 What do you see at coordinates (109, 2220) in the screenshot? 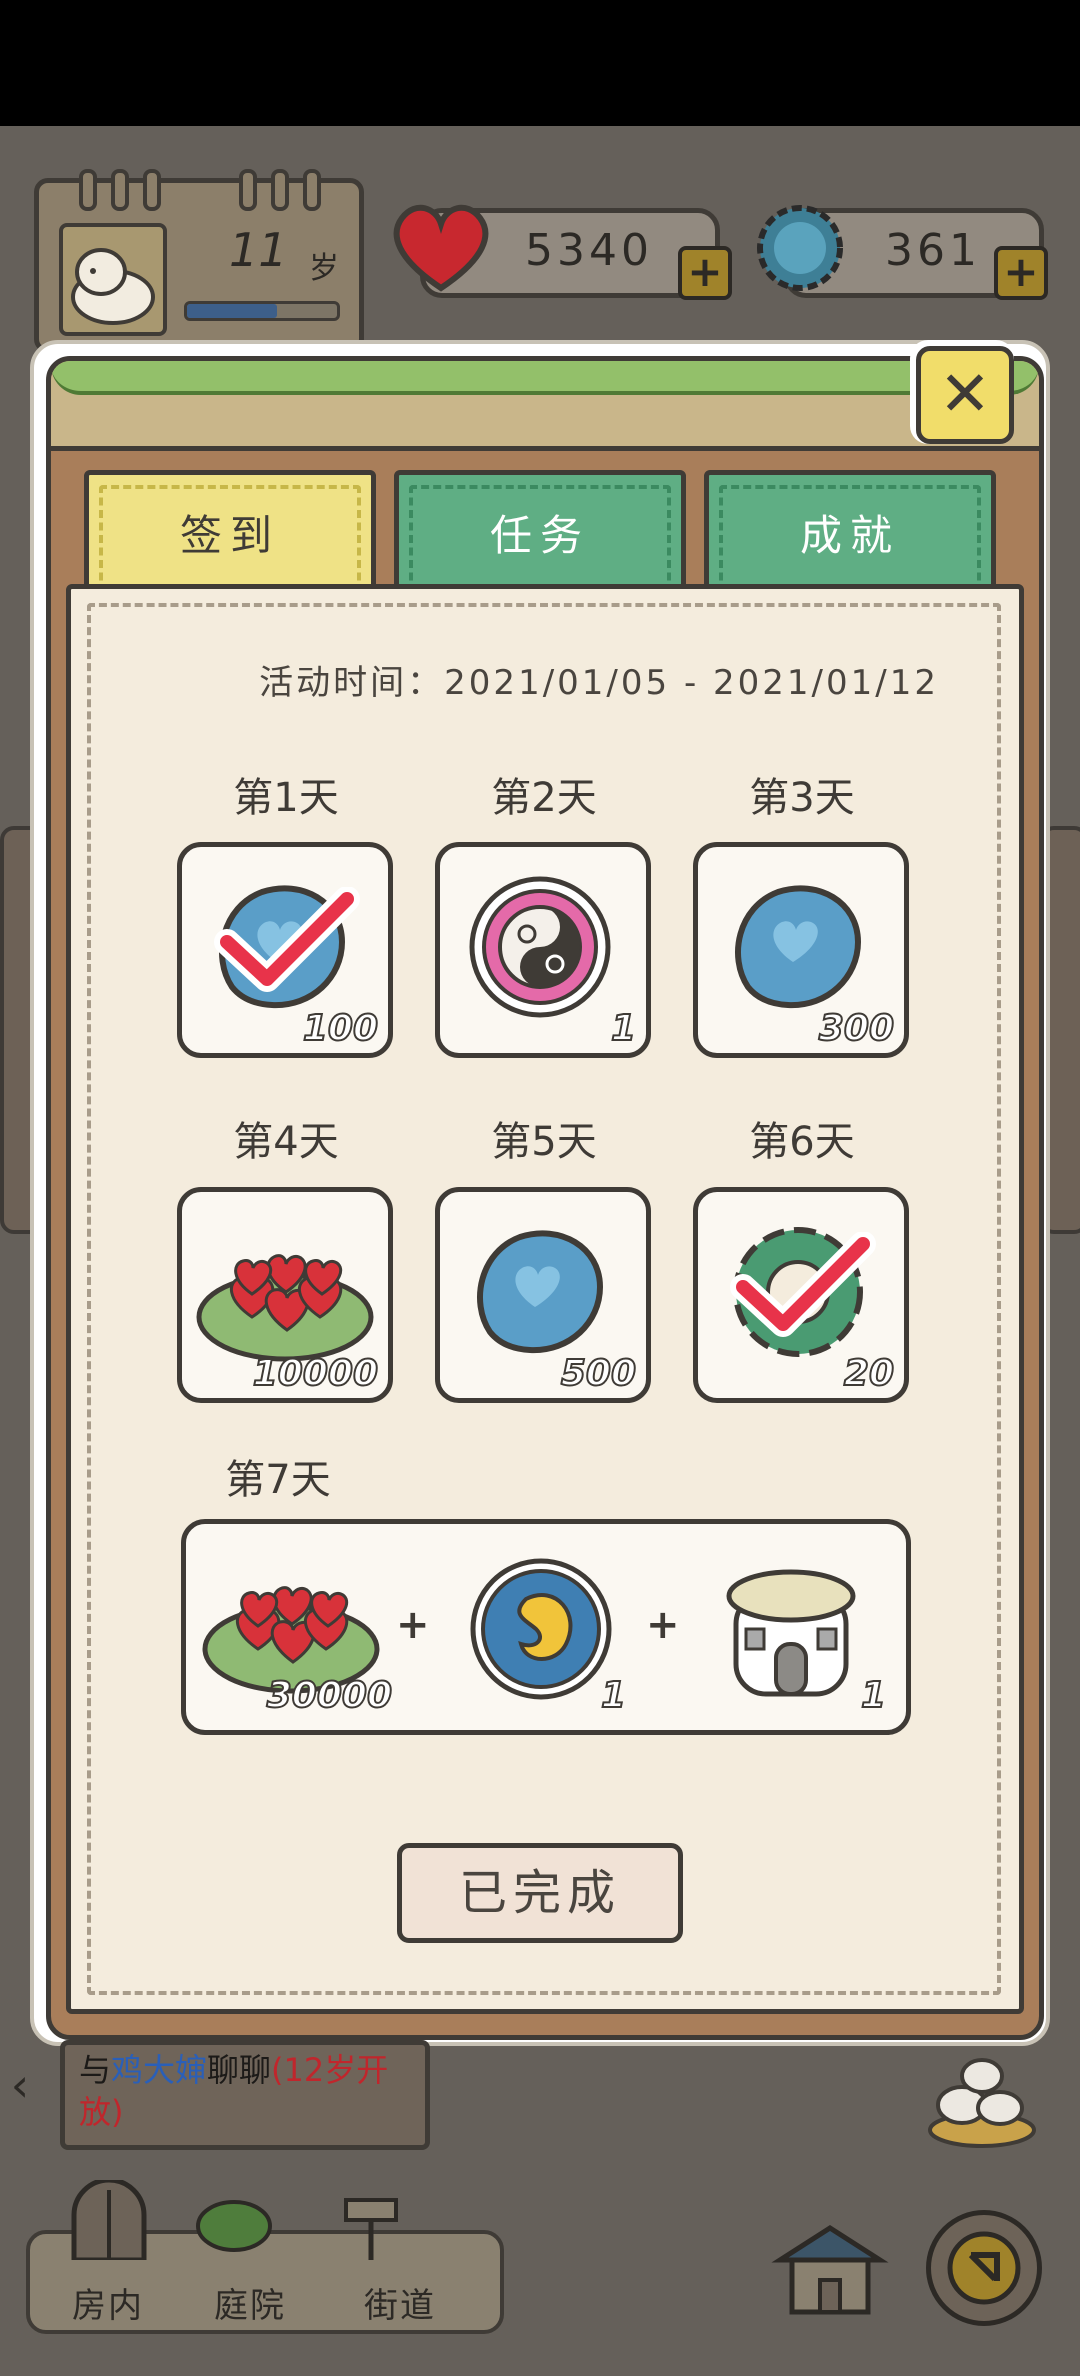
I see `door-icon` at bounding box center [109, 2220].